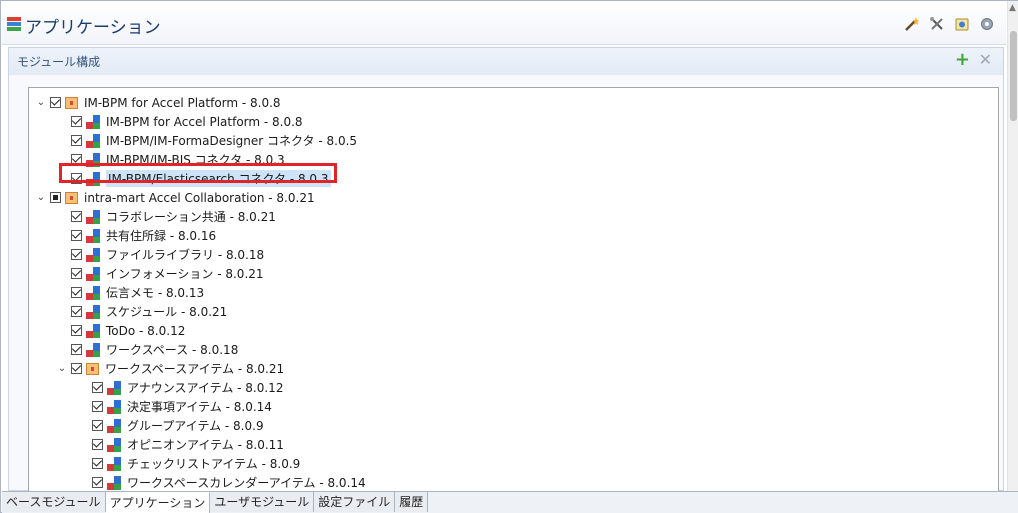 The height and width of the screenshot is (513, 1018). Describe the element at coordinates (161, 236) in the screenshot. I see `tree-item-label: 共有住所録 - 8.0.16` at that location.